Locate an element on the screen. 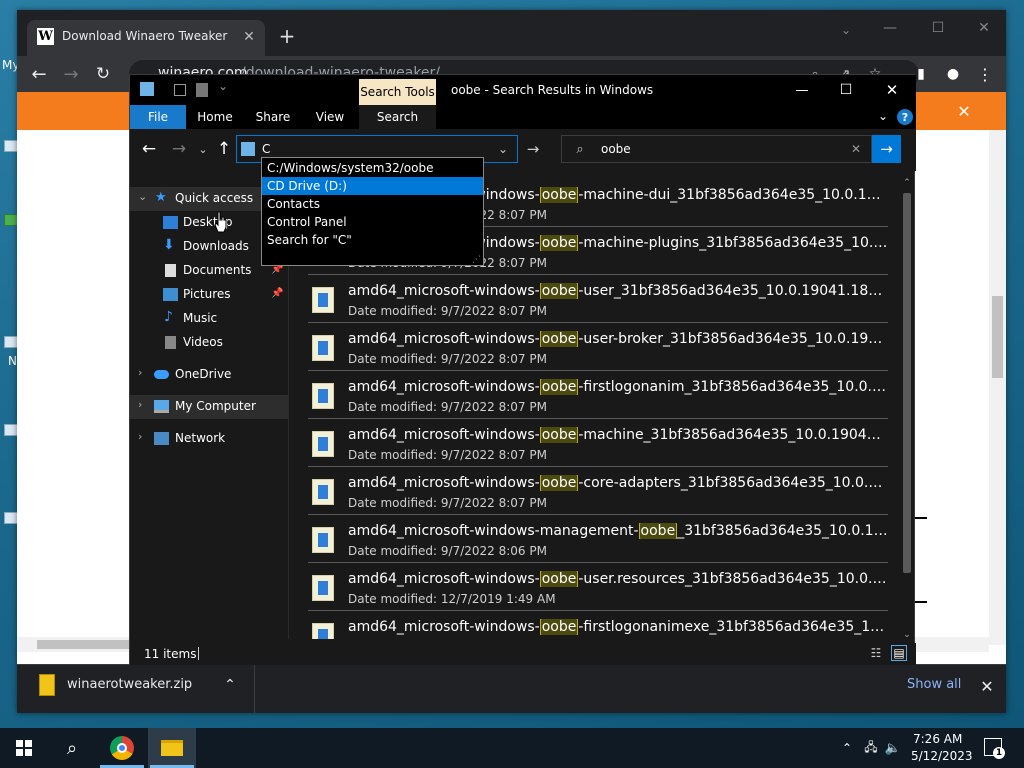  maximize-icon: ☐ is located at coordinates (938, 28).